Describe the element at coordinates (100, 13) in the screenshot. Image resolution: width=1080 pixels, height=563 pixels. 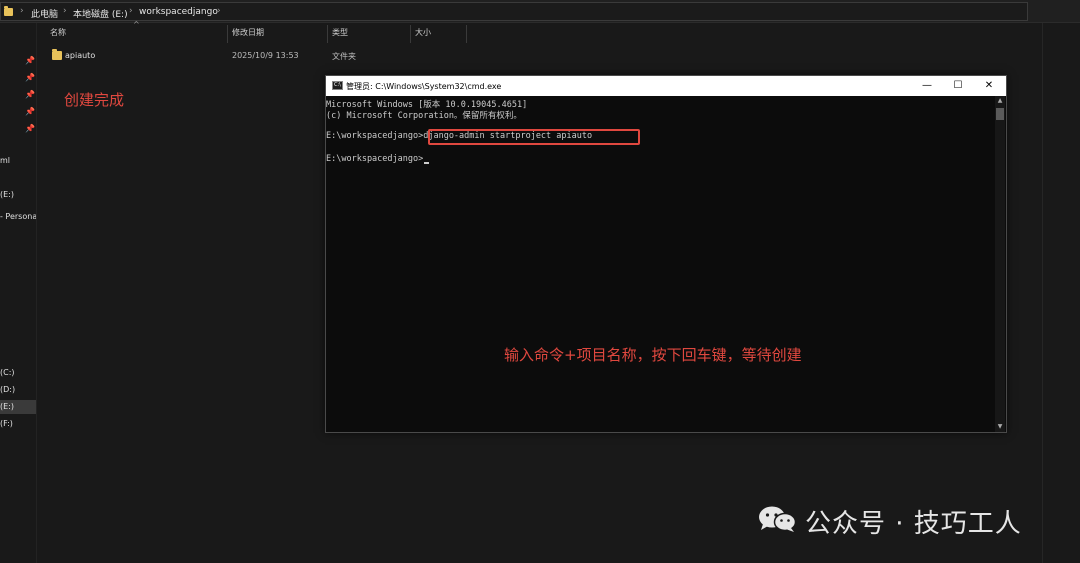
I see `breadcrumb-drive-e: 本地磁盘 (E:)` at that location.